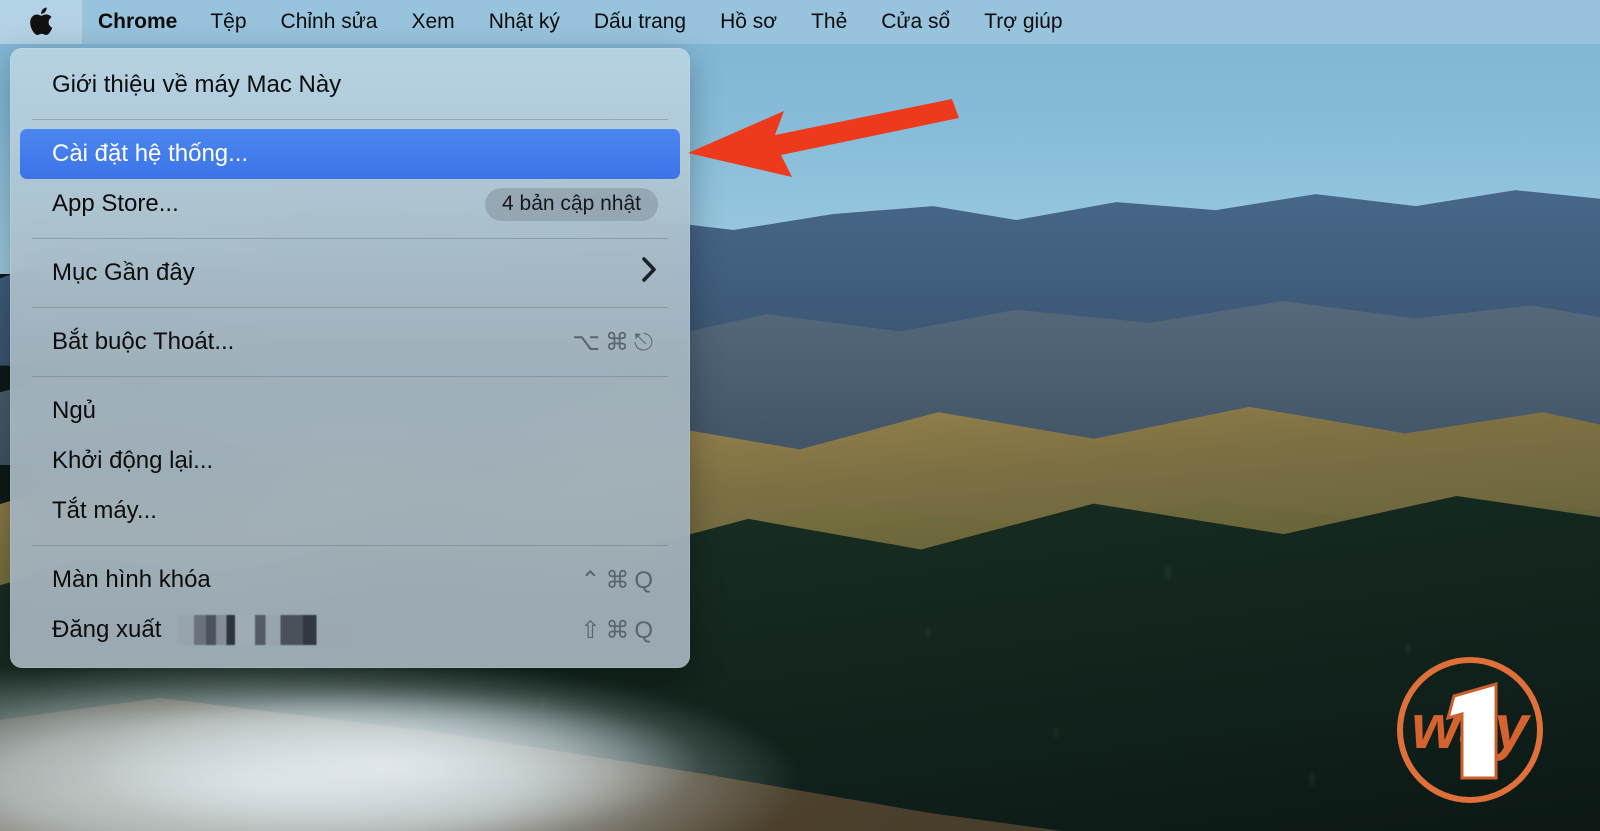 Image resolution: width=1600 pixels, height=831 pixels. I want to click on menu-item-about-this-mac: Giới thiệu về máy Mac Này, so click(350, 85).